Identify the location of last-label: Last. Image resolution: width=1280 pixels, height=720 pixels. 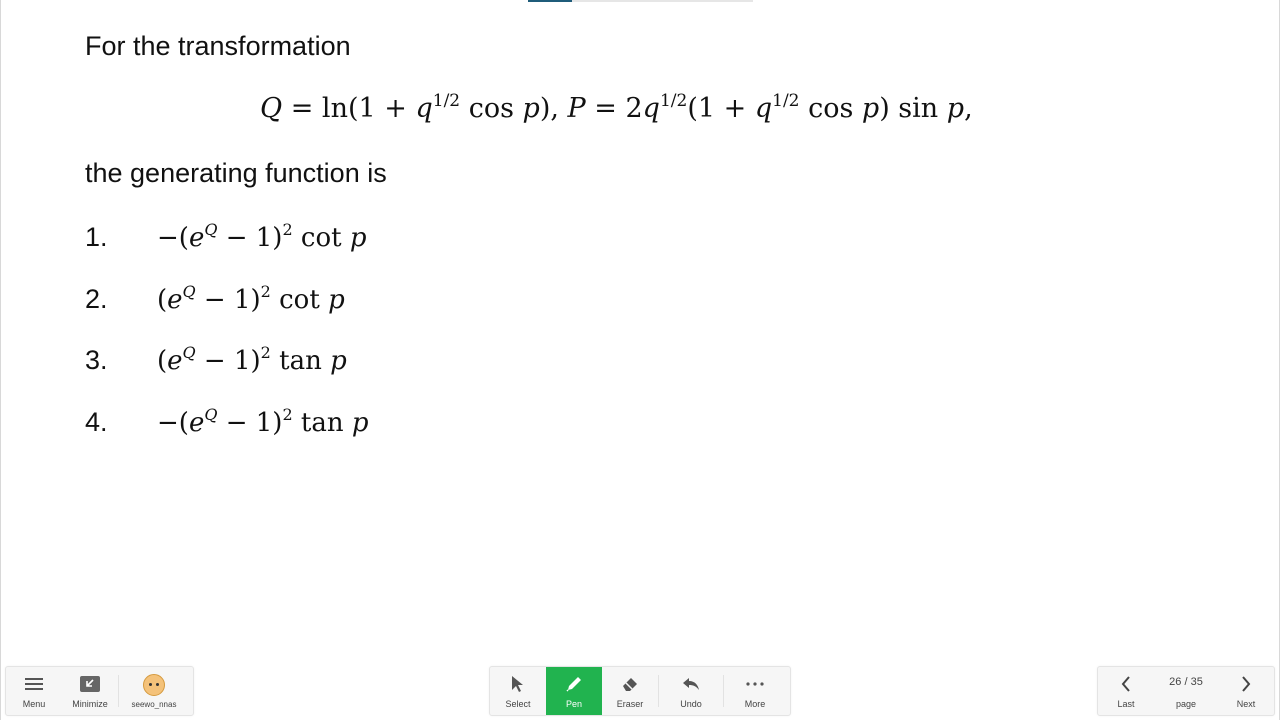
(1126, 704).